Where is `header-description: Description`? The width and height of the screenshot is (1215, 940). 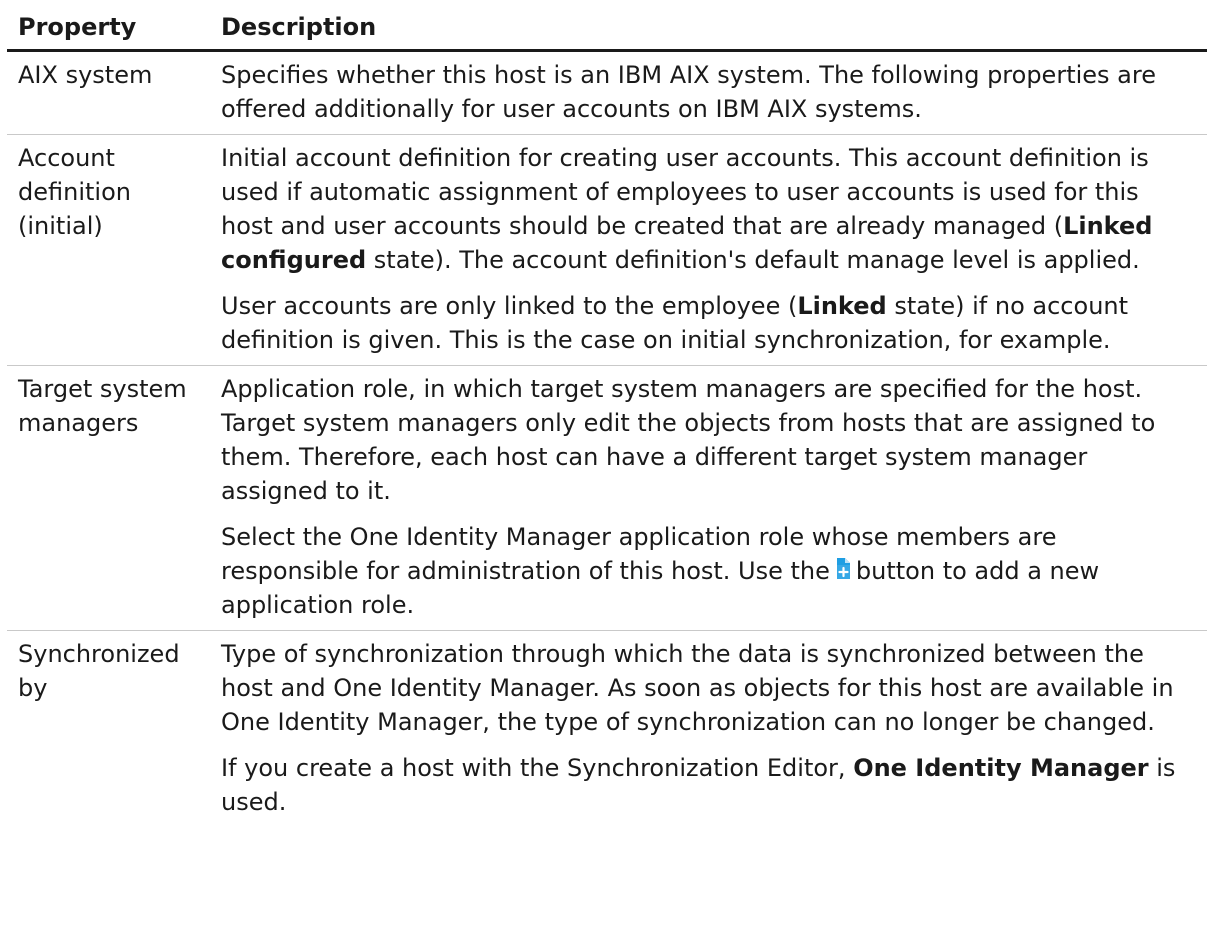 header-description: Description is located at coordinates (708, 28).